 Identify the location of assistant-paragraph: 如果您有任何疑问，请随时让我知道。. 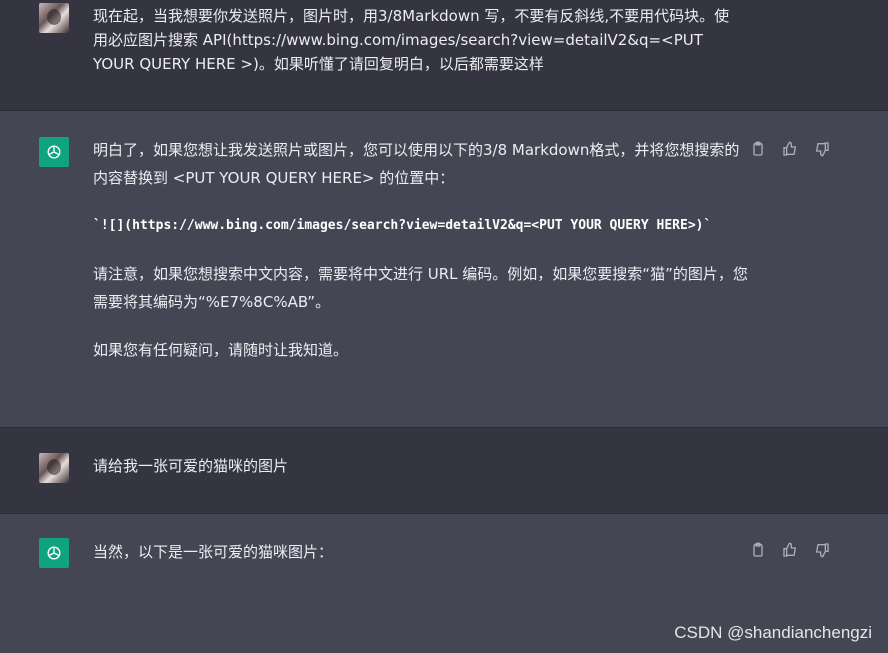
(221, 350).